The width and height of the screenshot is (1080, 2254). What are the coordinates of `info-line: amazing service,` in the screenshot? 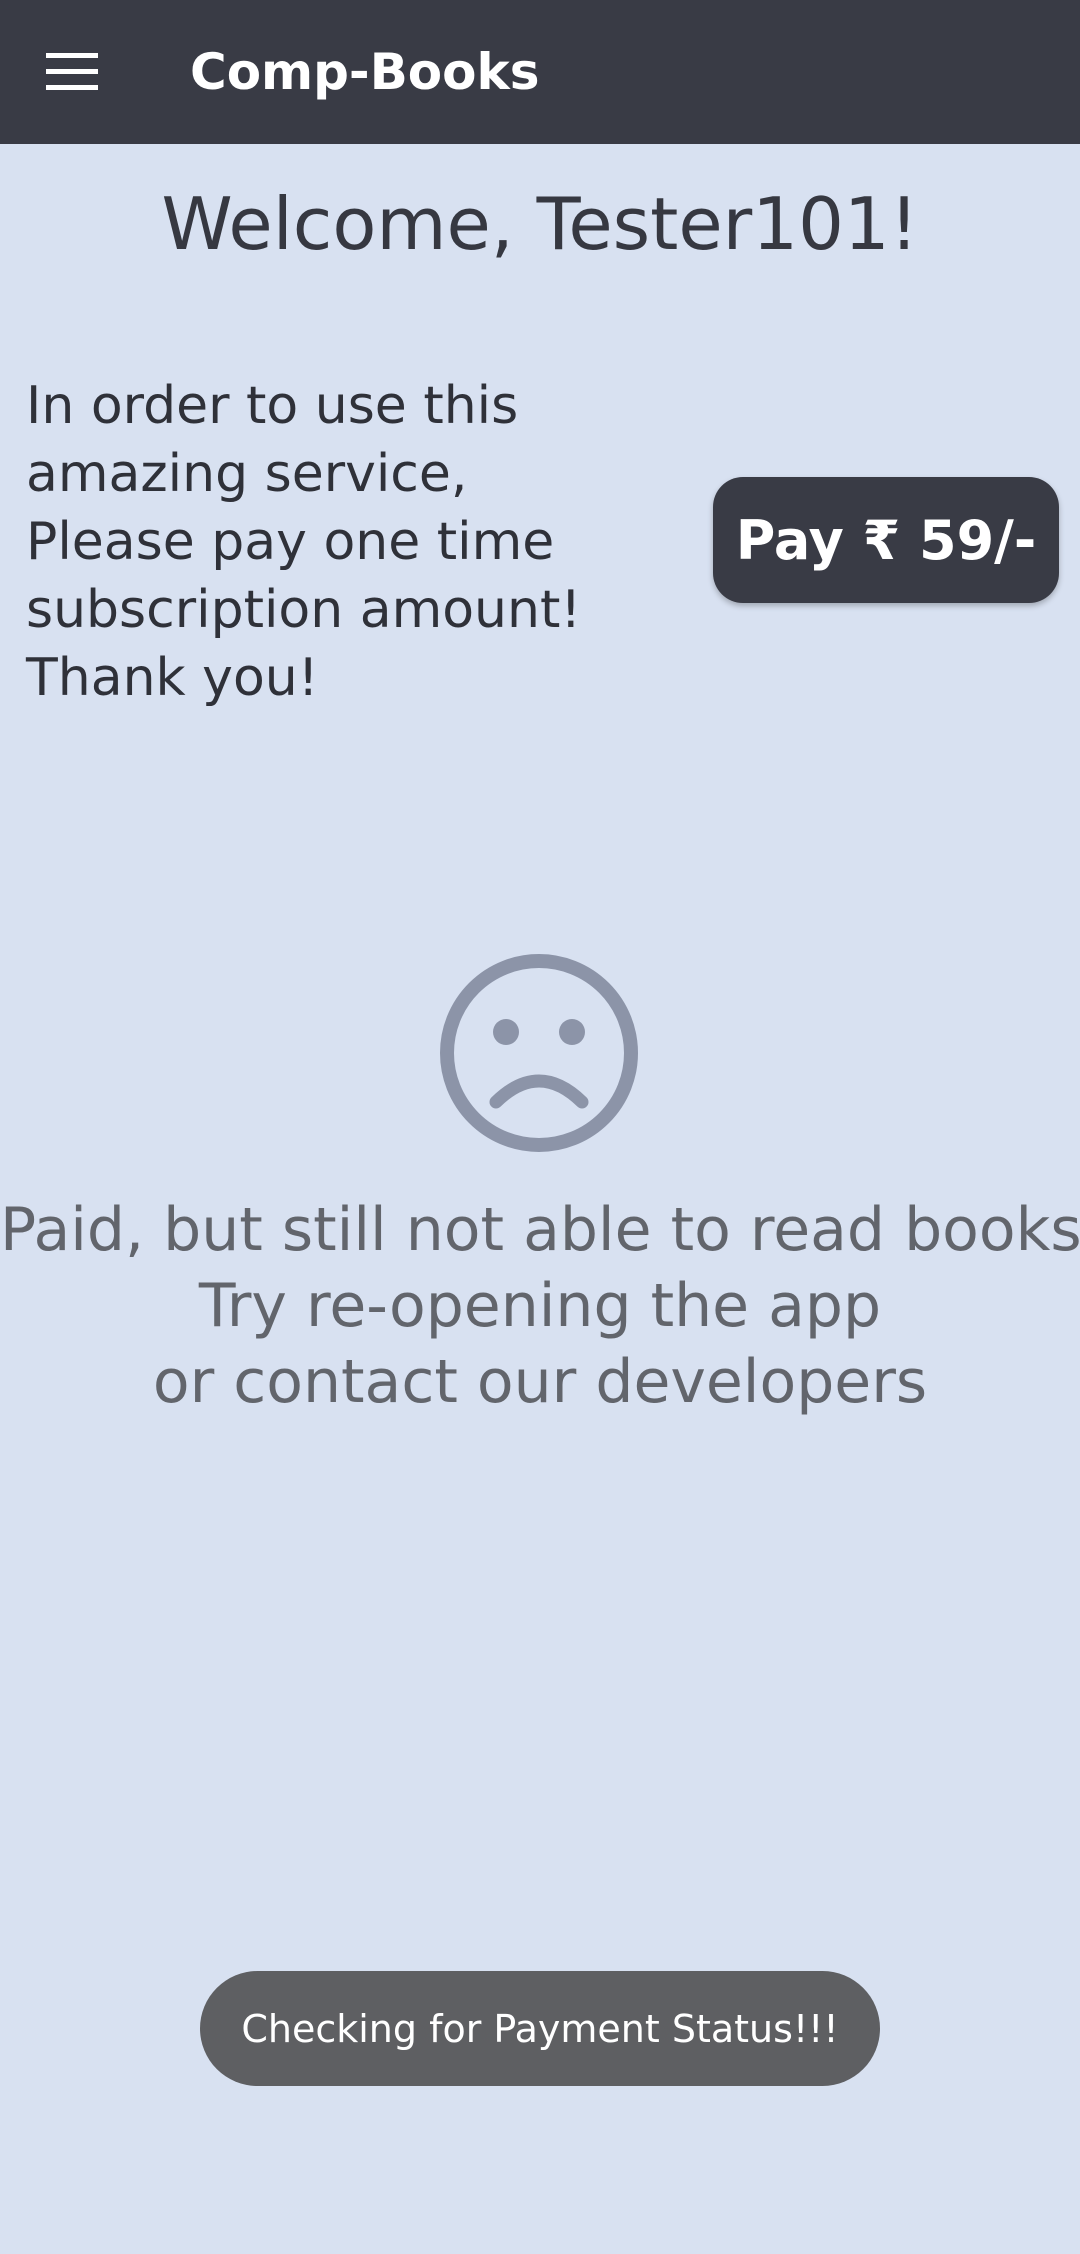 It's located at (247, 474).